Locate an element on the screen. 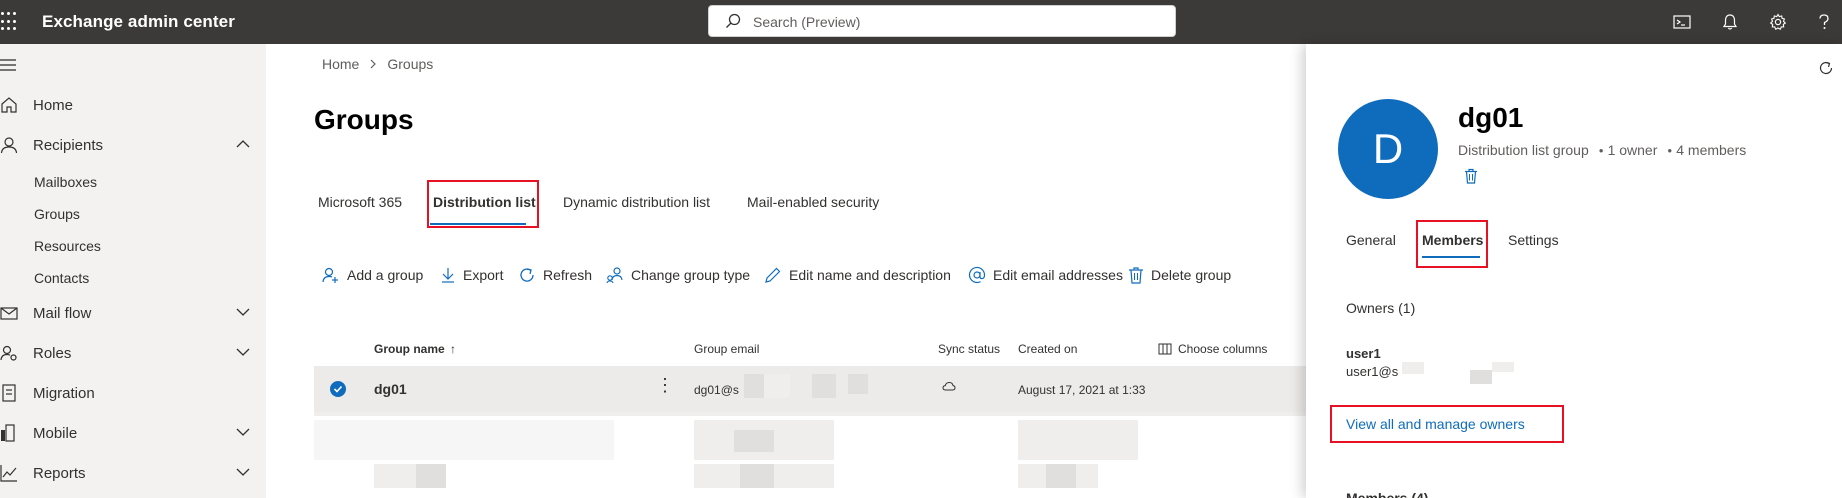  breadcrumb-home: Home is located at coordinates (340, 64).